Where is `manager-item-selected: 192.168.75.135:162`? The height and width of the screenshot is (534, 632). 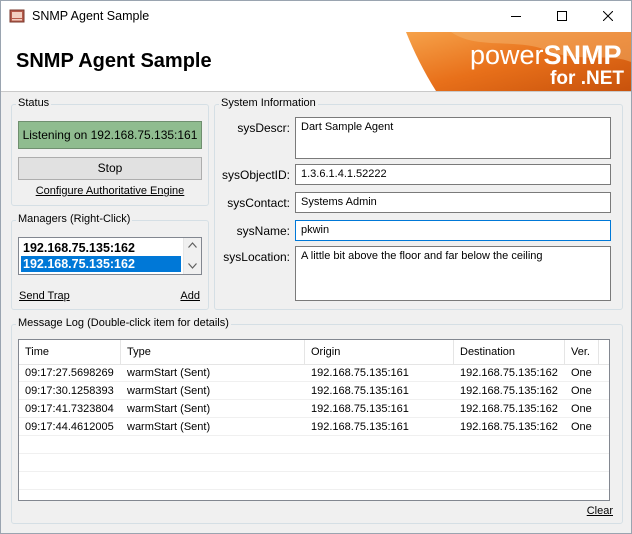
manager-item-selected: 192.168.75.135:162 is located at coordinates (101, 264).